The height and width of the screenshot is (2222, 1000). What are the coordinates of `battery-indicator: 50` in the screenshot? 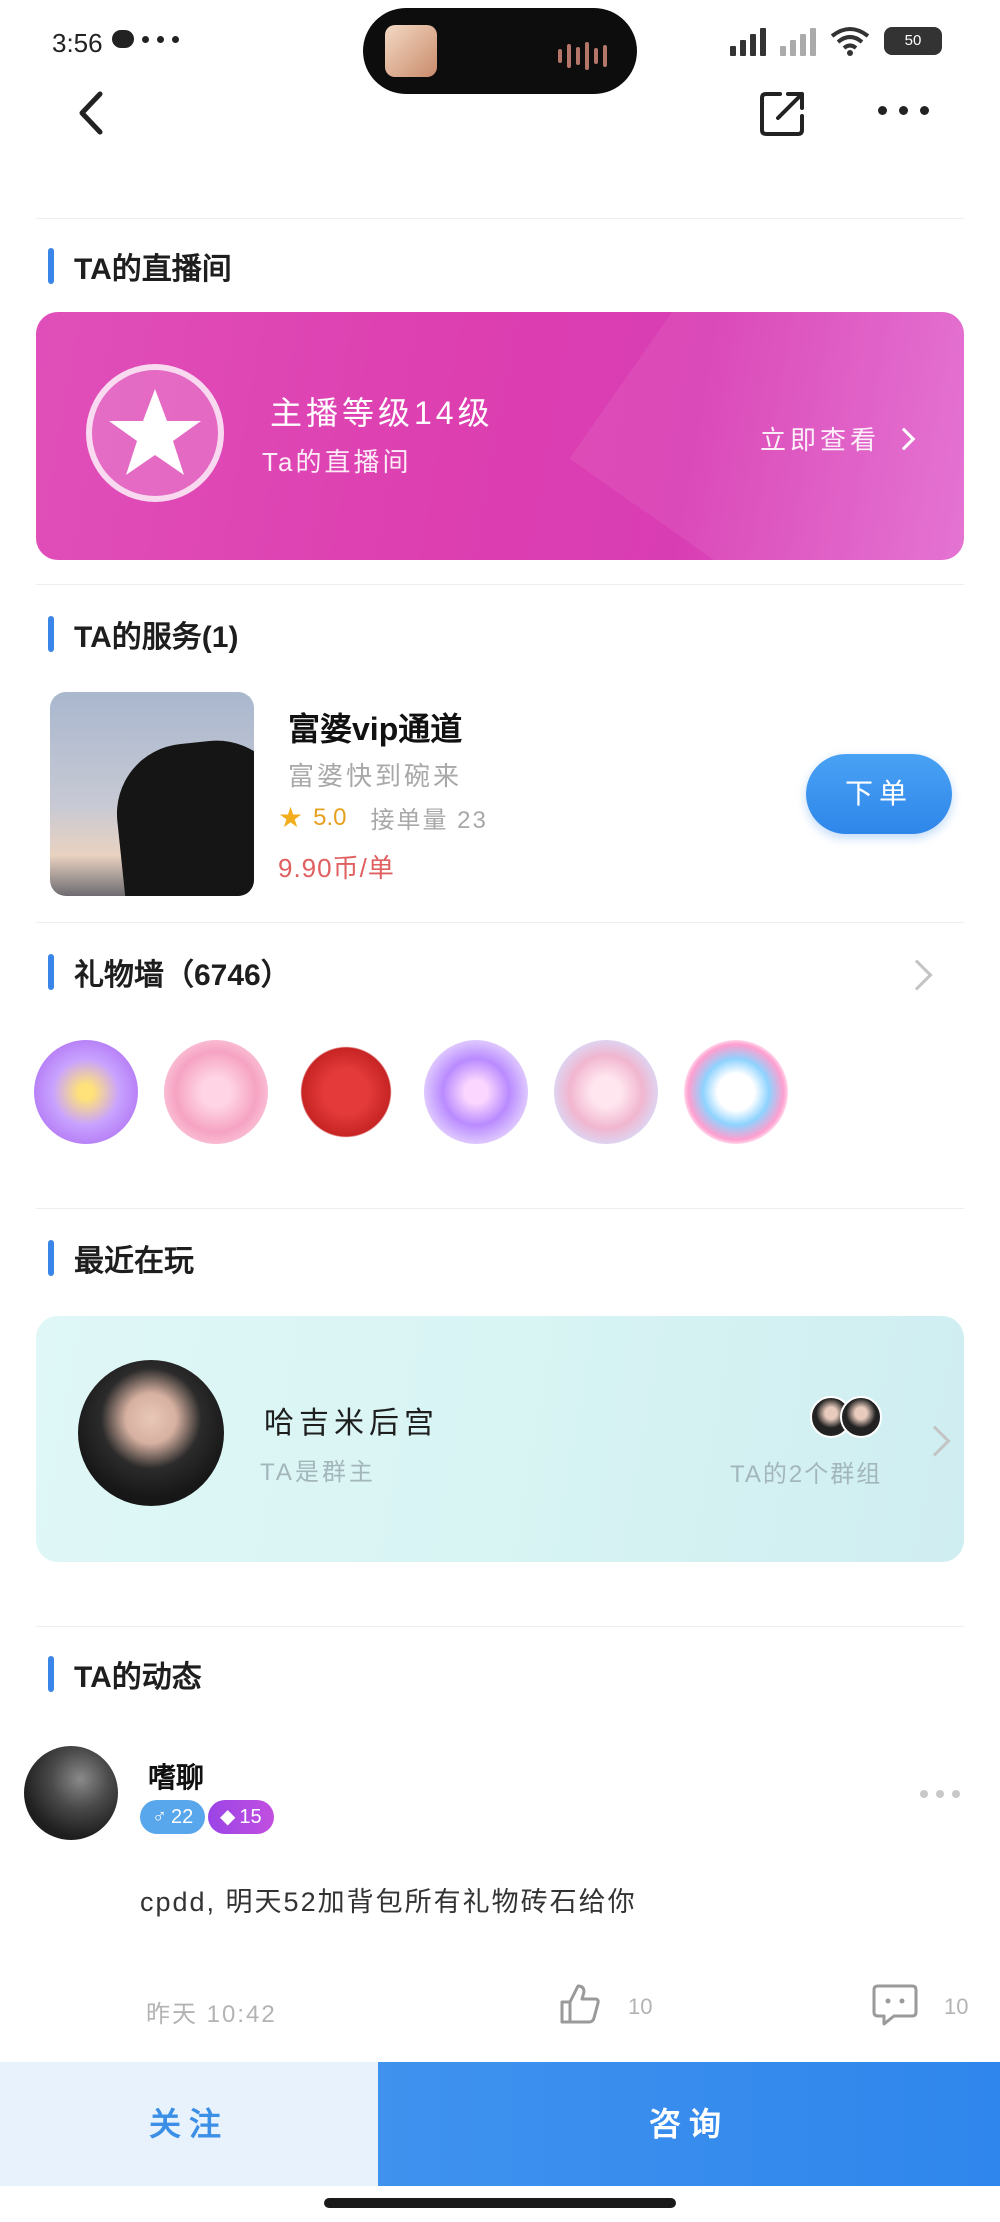 It's located at (913, 41).